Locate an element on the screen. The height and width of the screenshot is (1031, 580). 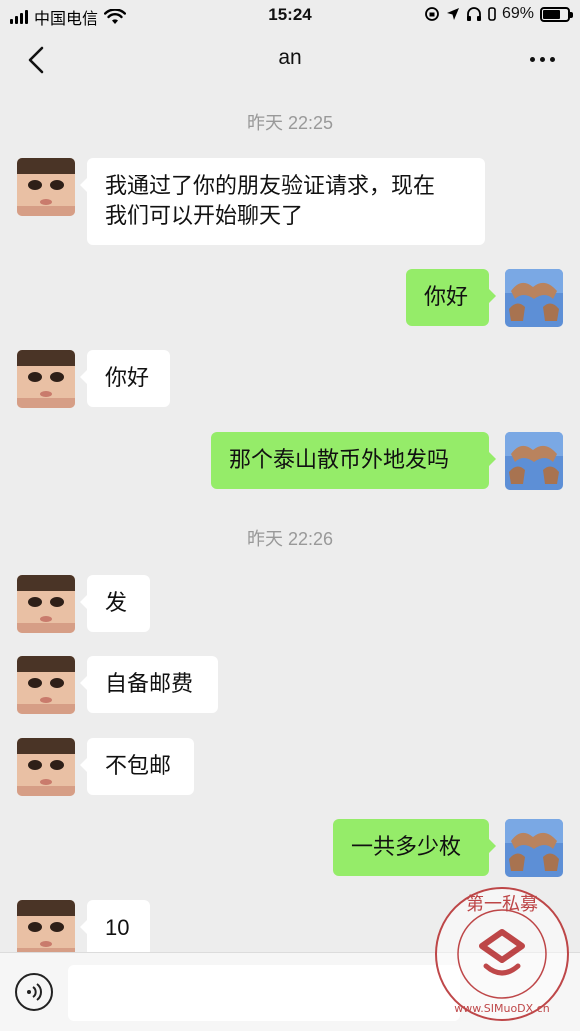
message-bubble-incoming: 我通过了你的朋友验证请求，现在 我们可以开始聊天了 is located at coordinates (282, 201).